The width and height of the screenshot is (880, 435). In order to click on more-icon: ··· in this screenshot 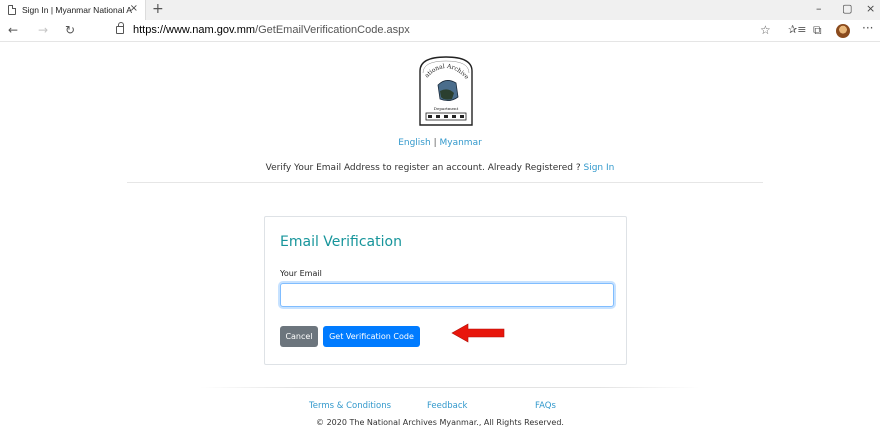, I will do `click(867, 28)`.